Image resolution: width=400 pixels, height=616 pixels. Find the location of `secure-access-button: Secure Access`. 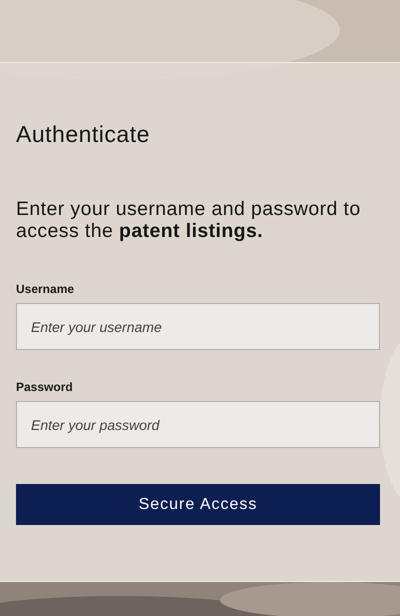

secure-access-button: Secure Access is located at coordinates (198, 504).